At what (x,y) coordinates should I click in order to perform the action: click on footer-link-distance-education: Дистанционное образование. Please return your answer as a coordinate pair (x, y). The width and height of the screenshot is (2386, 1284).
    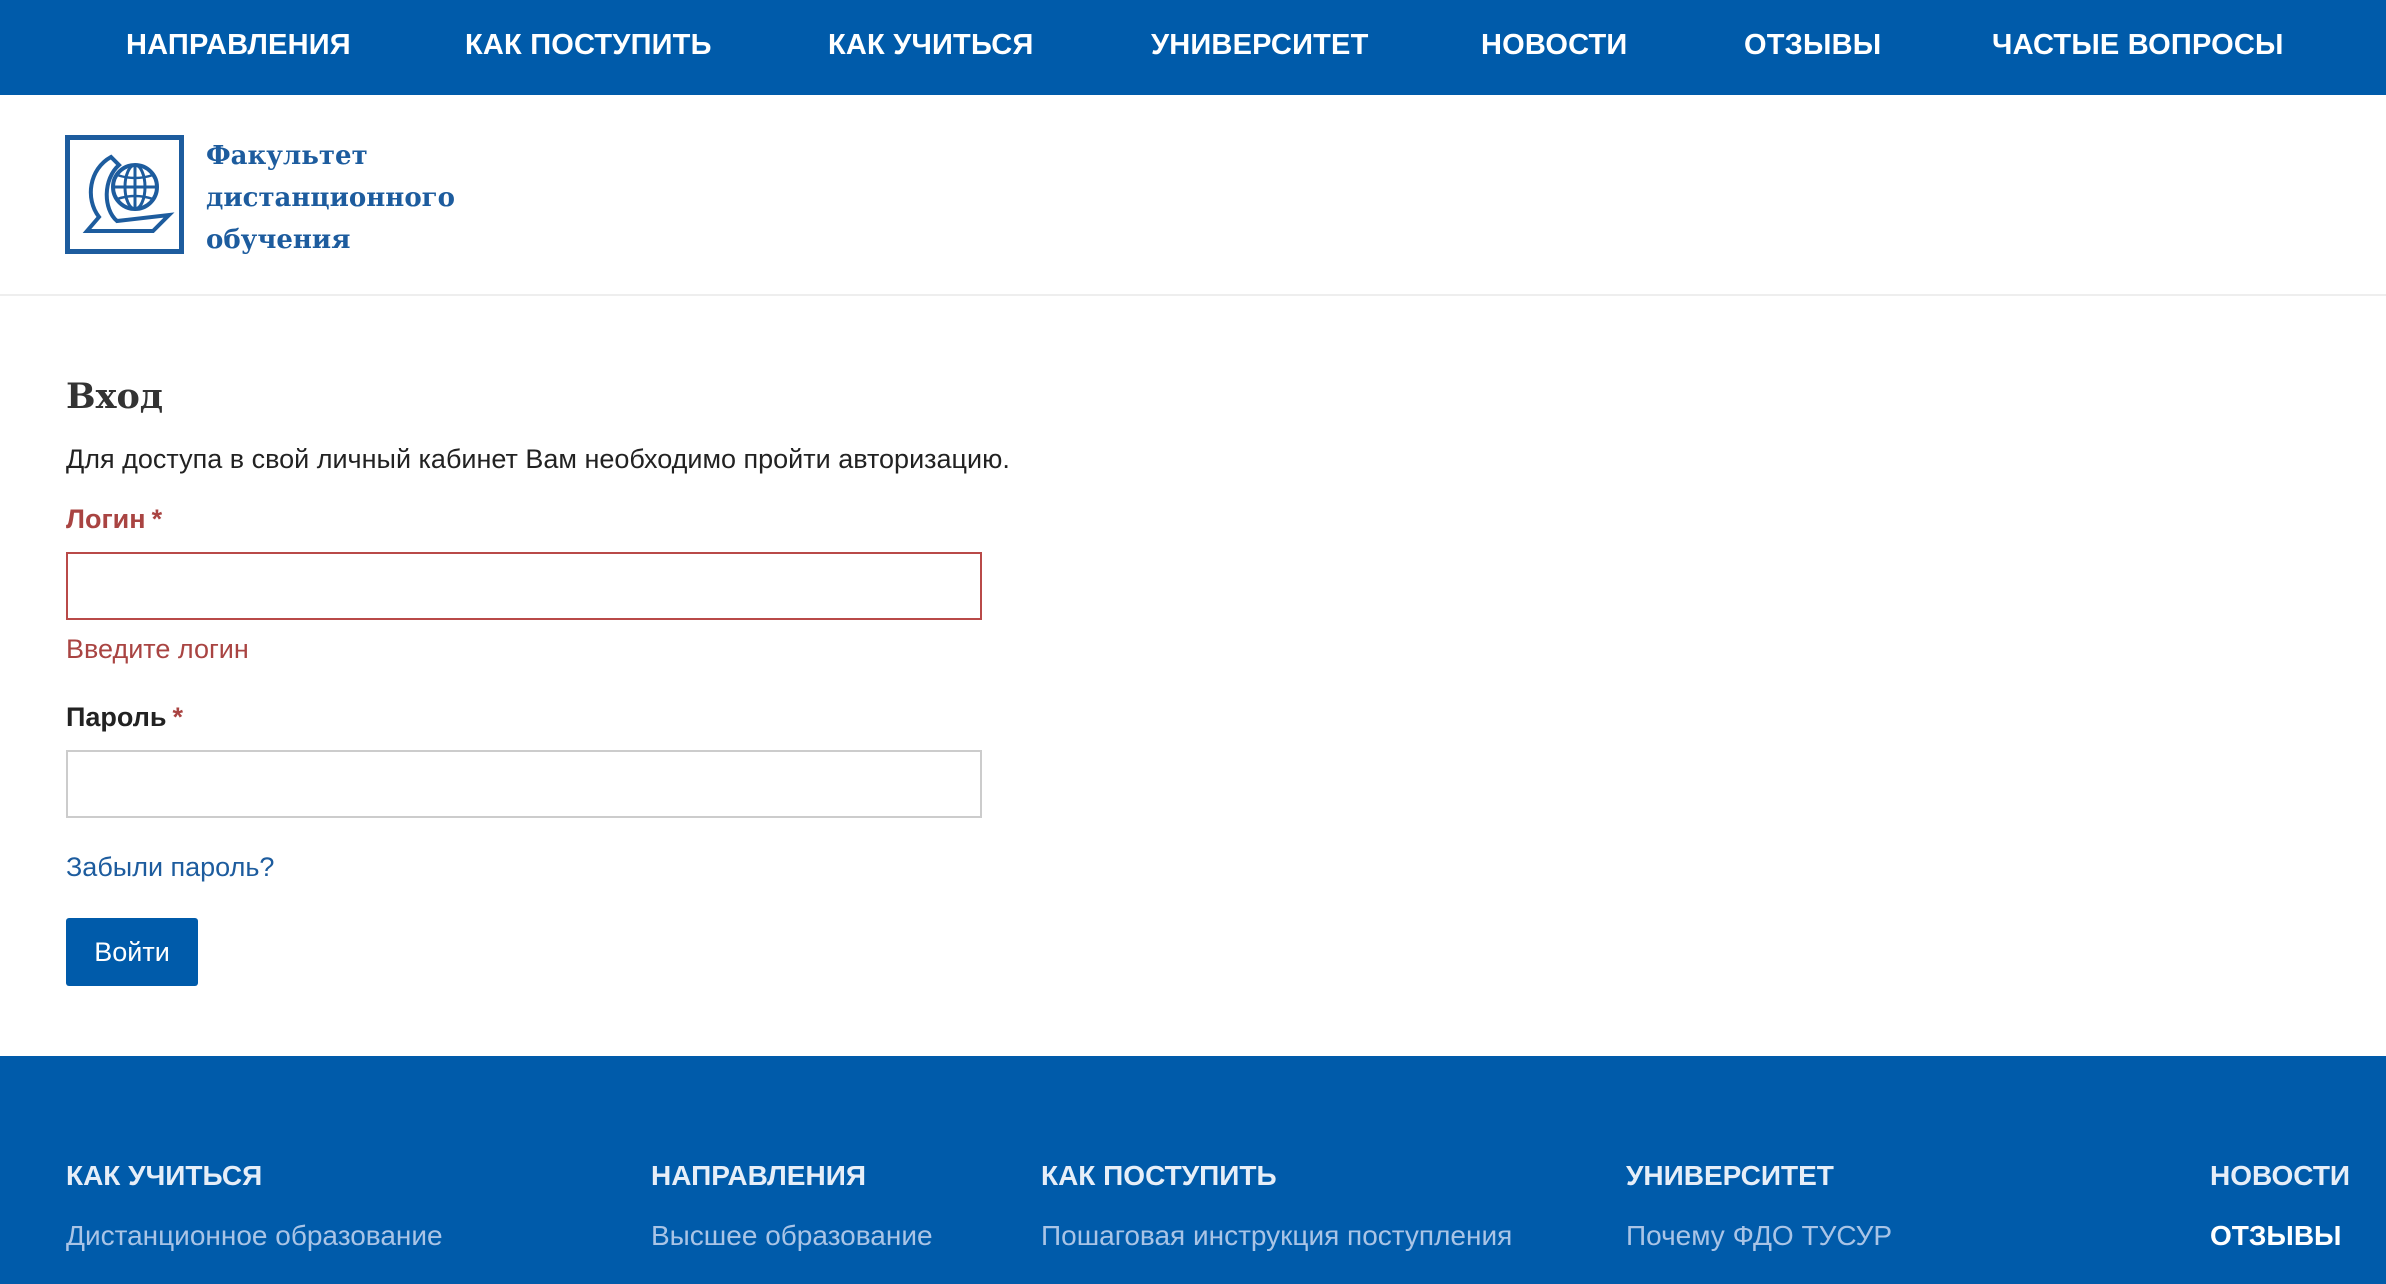
    Looking at the image, I should click on (254, 1236).